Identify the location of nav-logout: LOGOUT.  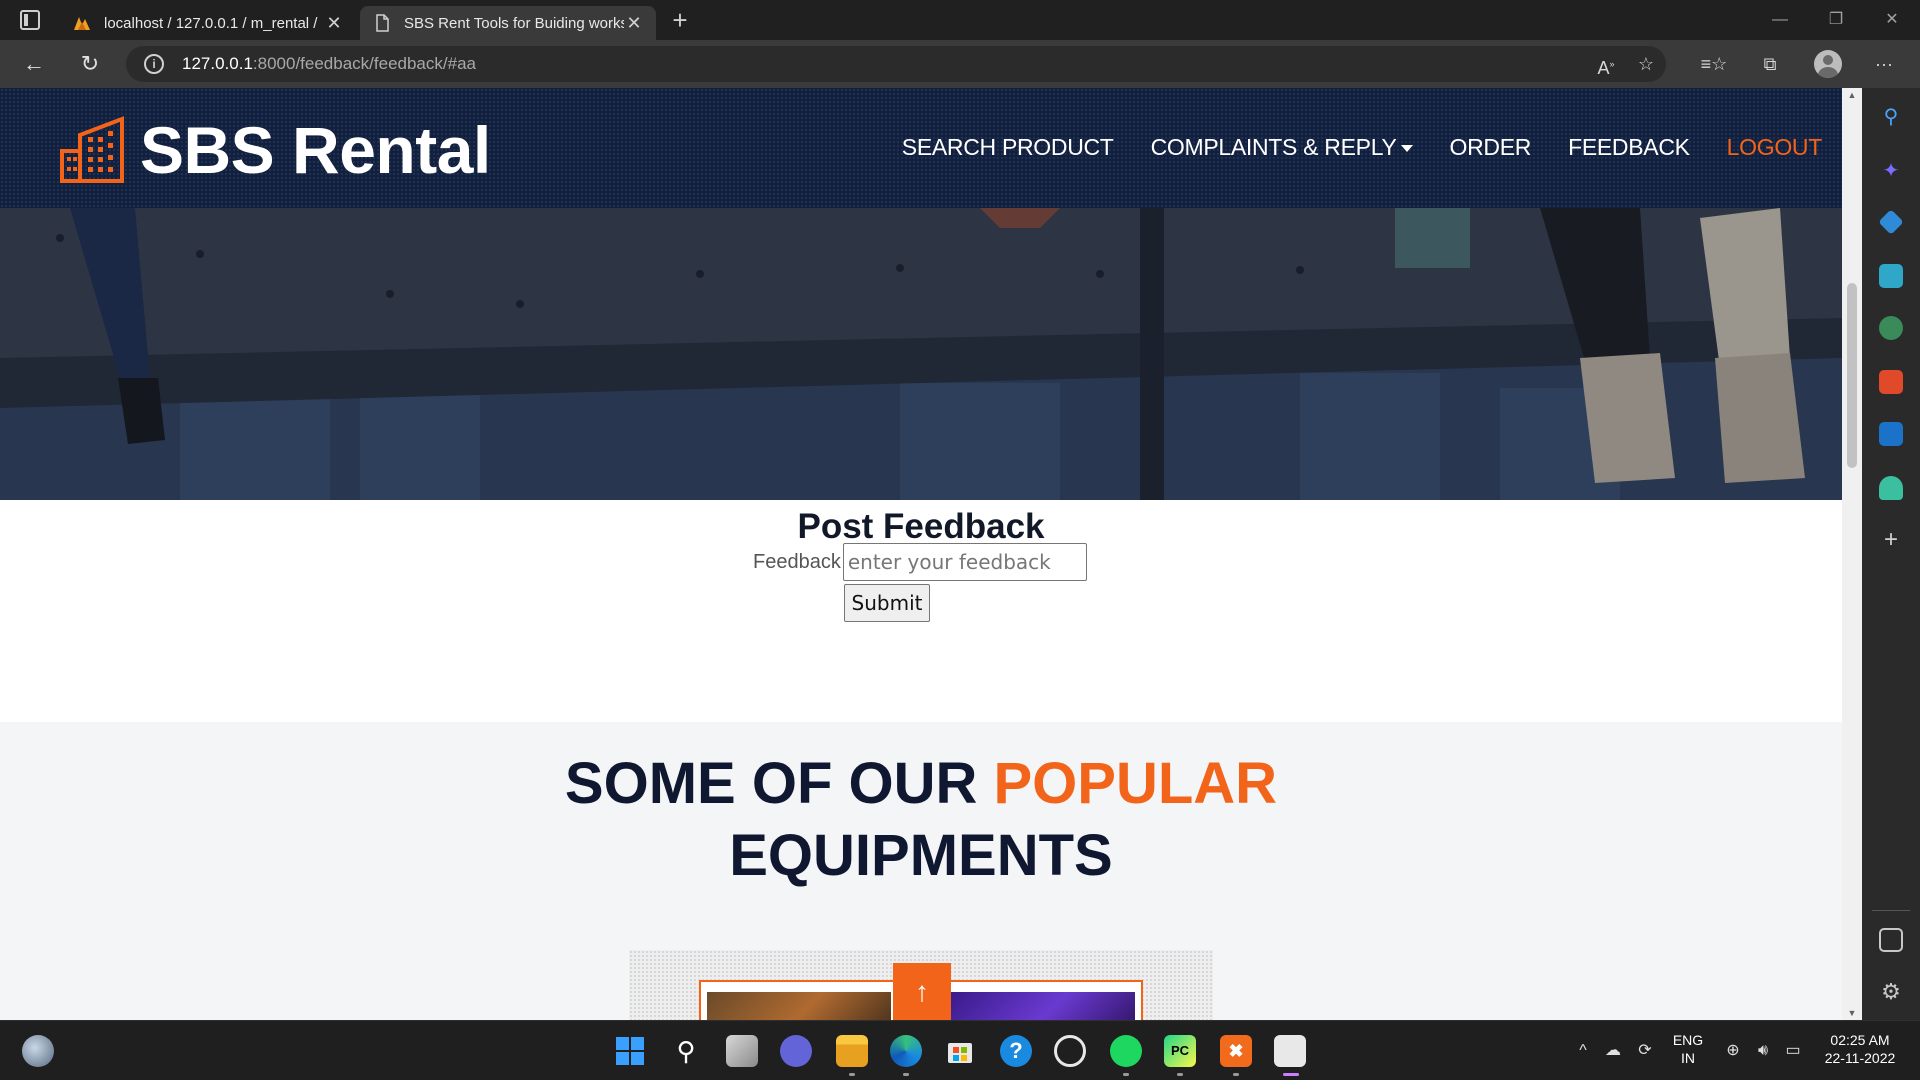
(1775, 147).